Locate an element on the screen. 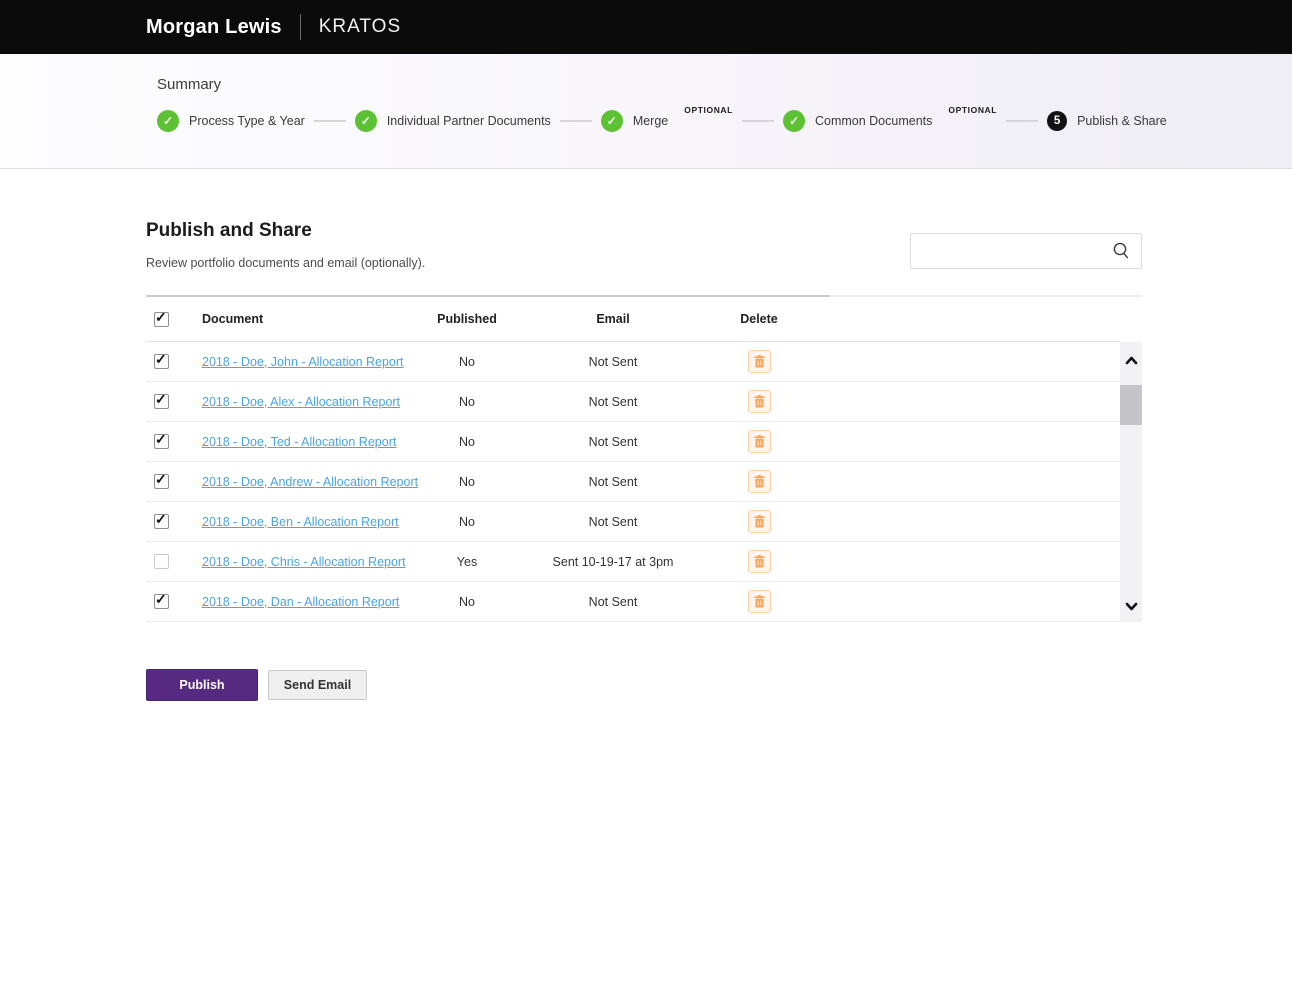 The height and width of the screenshot is (994, 1292). document-link: 2018 - Doe, Alex - Allocation Report is located at coordinates (301, 402).